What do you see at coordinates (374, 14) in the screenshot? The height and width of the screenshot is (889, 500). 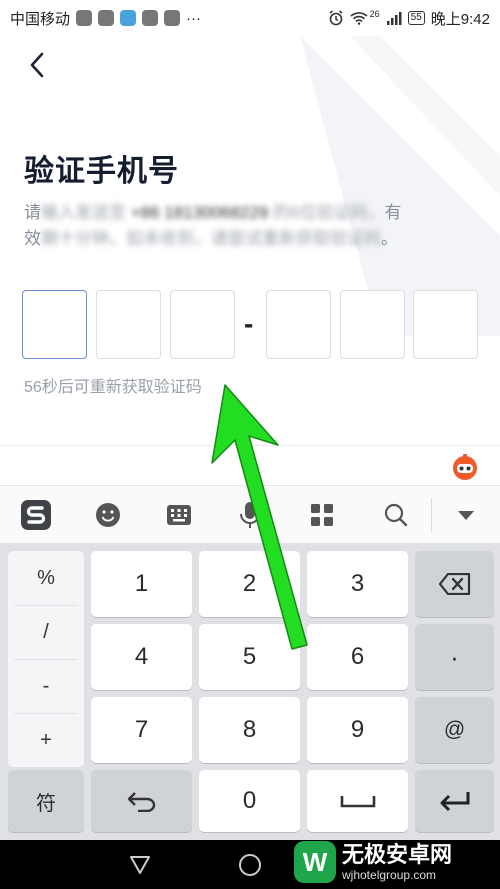 I see `network-type-label: 26` at bounding box center [374, 14].